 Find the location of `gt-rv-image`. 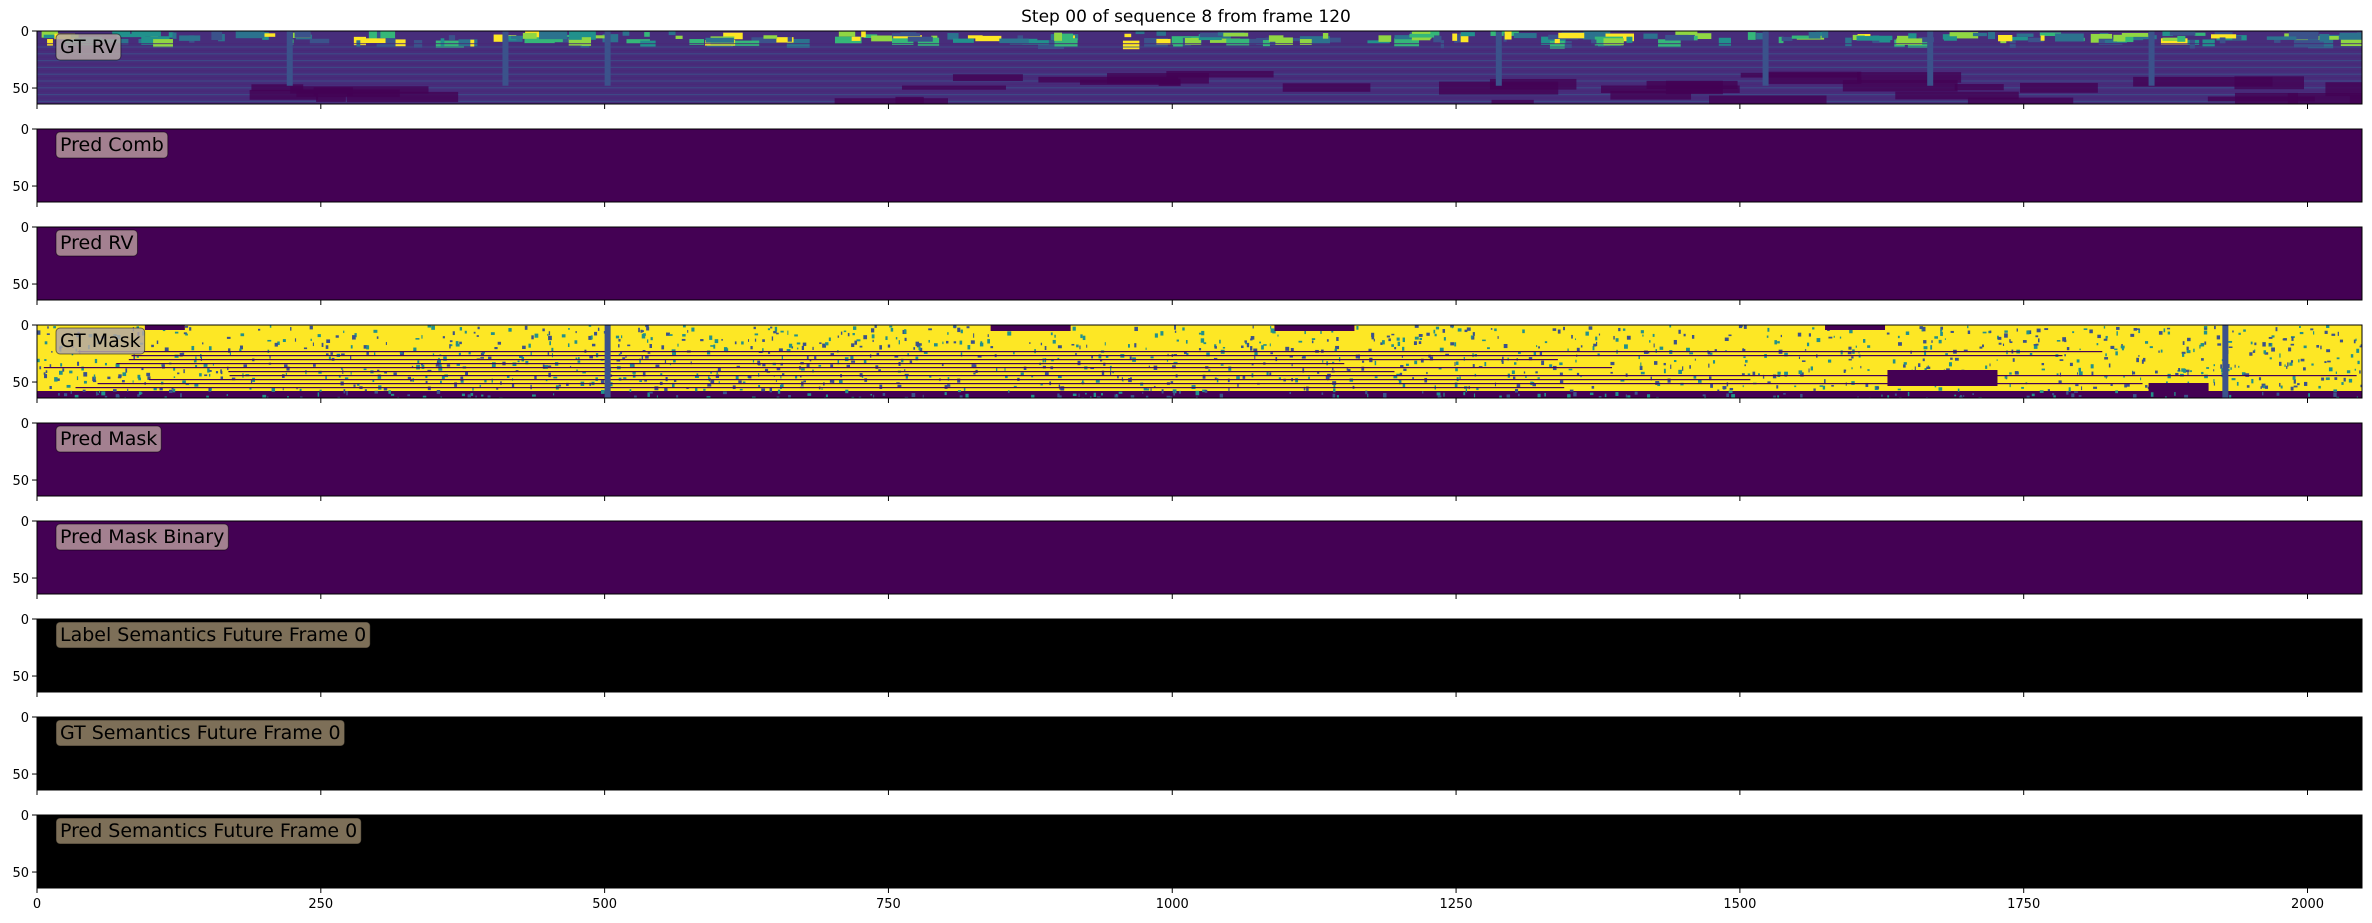

gt-rv-image is located at coordinates (1199, 67).